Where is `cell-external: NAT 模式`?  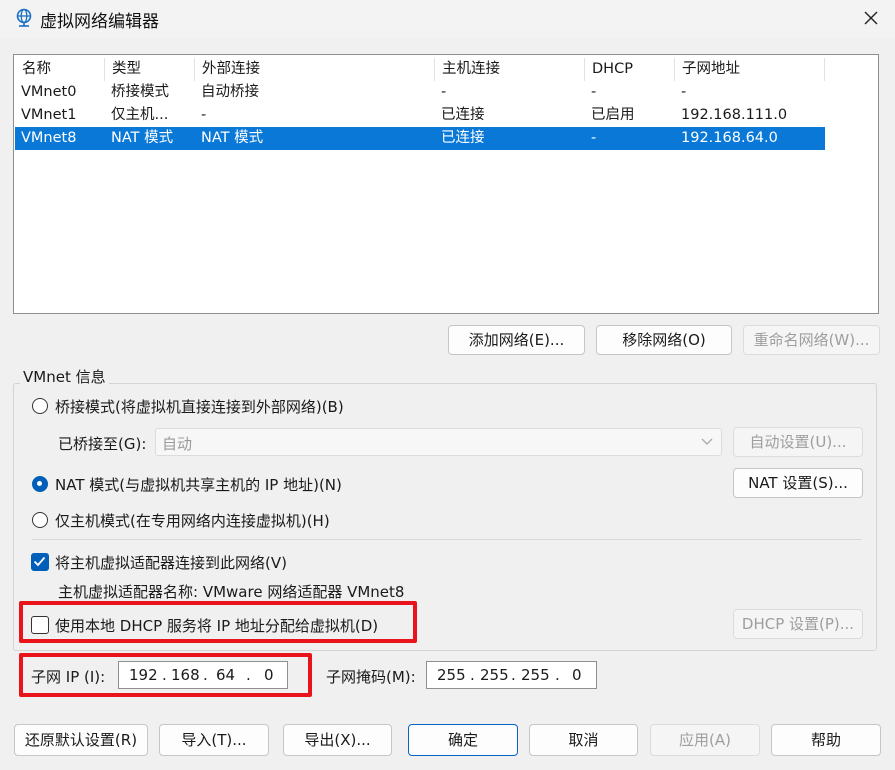 cell-external: NAT 模式 is located at coordinates (232, 138).